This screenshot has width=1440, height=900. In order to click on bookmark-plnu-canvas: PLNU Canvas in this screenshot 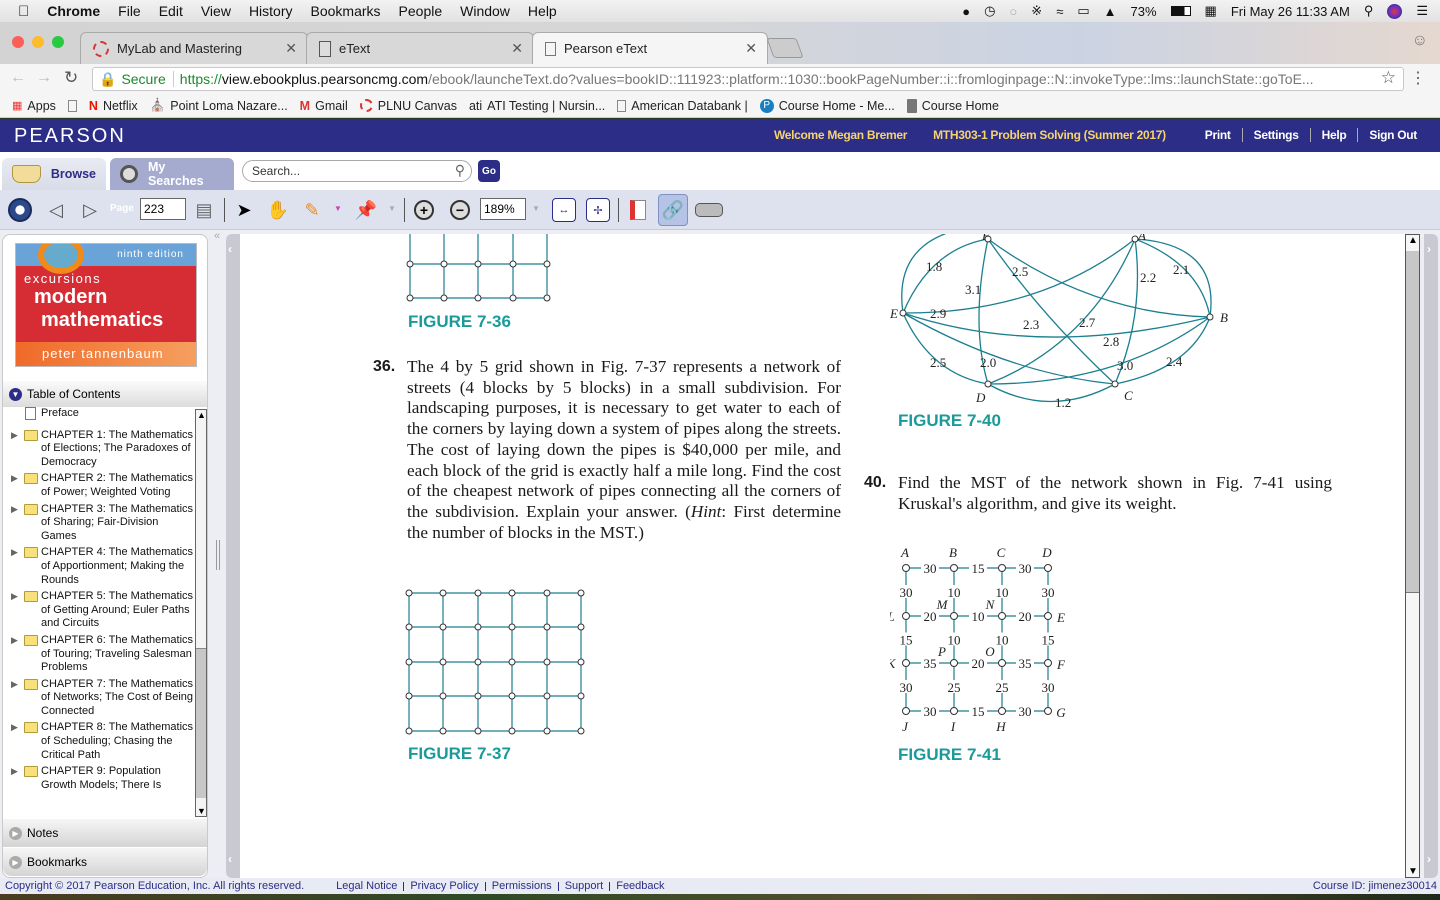, I will do `click(408, 106)`.